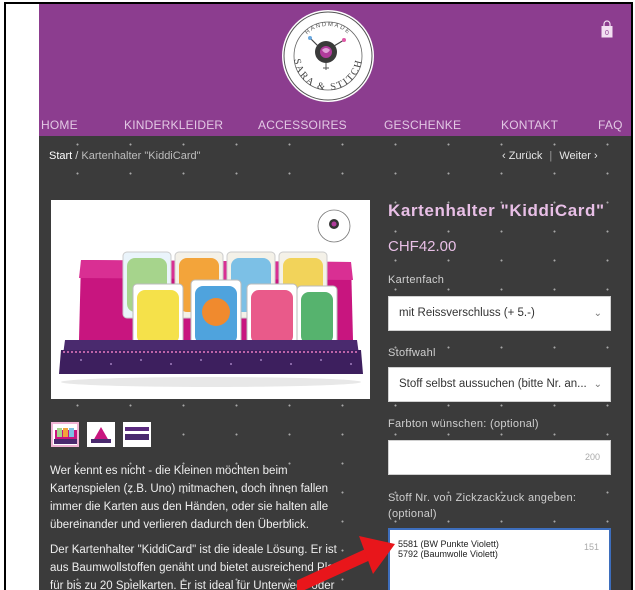  Describe the element at coordinates (448, 544) in the screenshot. I see `textarea-line: 5581 (BW Punkte Violett)` at that location.